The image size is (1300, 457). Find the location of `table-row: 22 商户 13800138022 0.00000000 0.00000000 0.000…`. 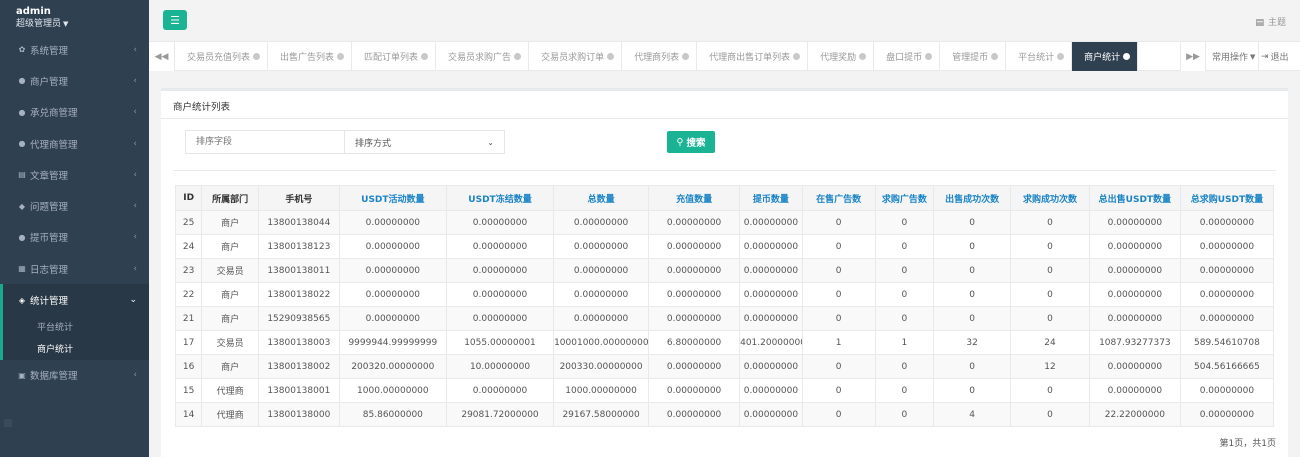

table-row: 22 商户 13800138022 0.00000000 0.00000000 0.000… is located at coordinates (724, 294).